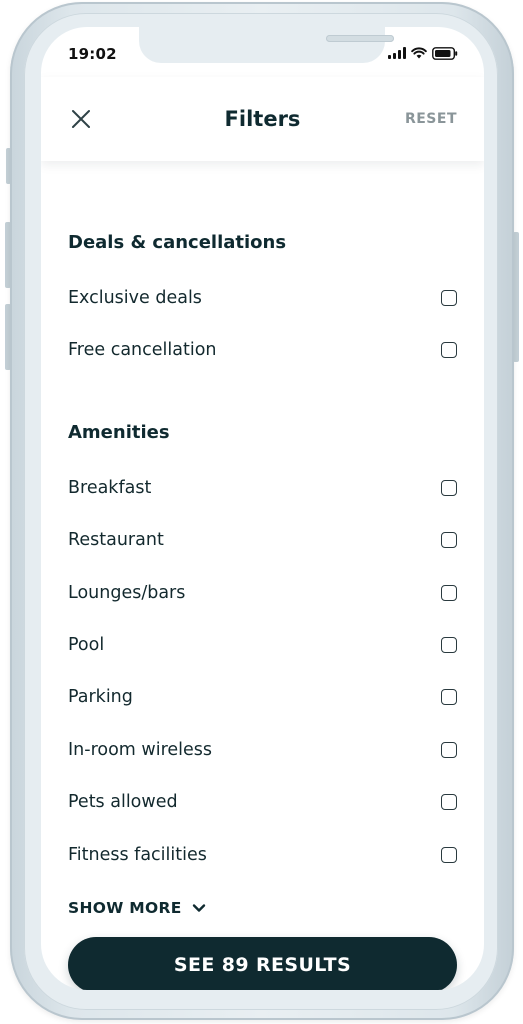 The image size is (523, 1024). Describe the element at coordinates (263, 750) in the screenshot. I see `filter-row-in-room-wireless: In-room wireless` at that location.